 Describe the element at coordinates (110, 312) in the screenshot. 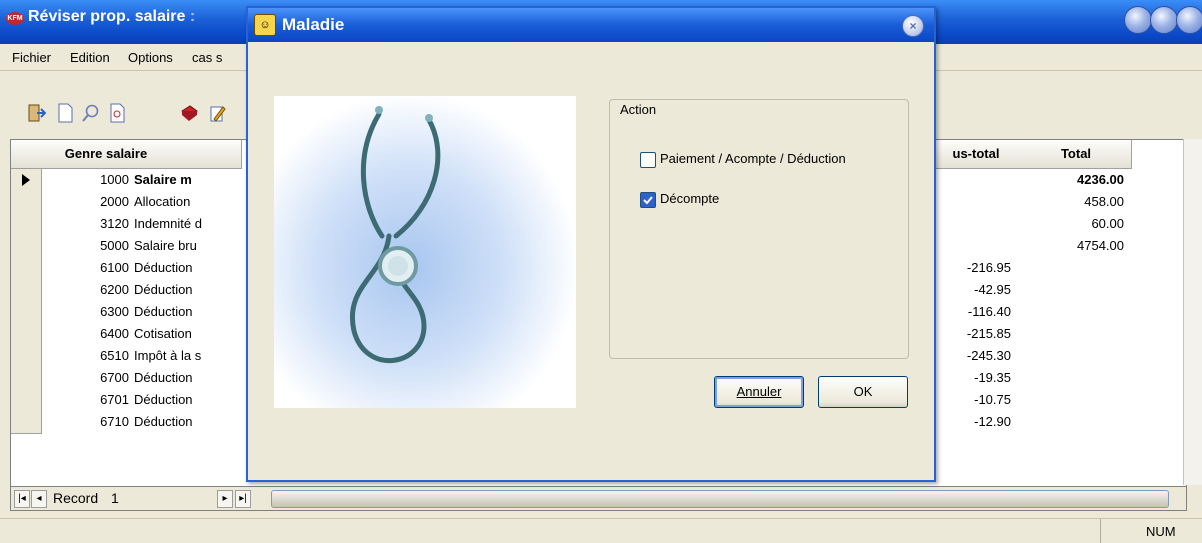

I see `row-code: 6300` at that location.